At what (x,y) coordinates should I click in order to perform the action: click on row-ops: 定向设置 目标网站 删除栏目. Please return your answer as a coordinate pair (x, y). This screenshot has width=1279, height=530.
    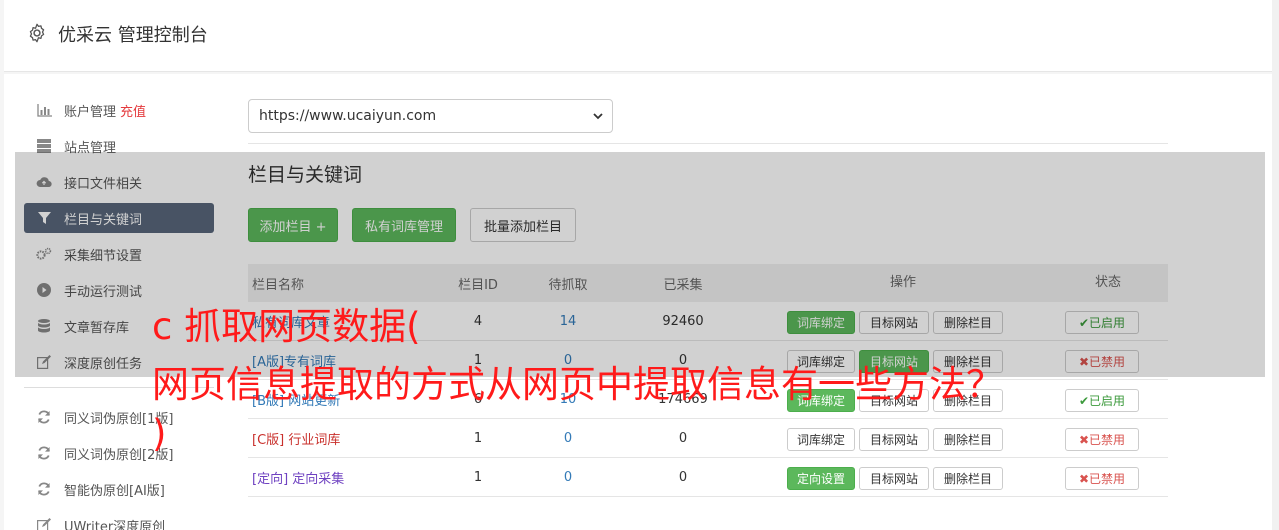
    Looking at the image, I should click on (903, 477).